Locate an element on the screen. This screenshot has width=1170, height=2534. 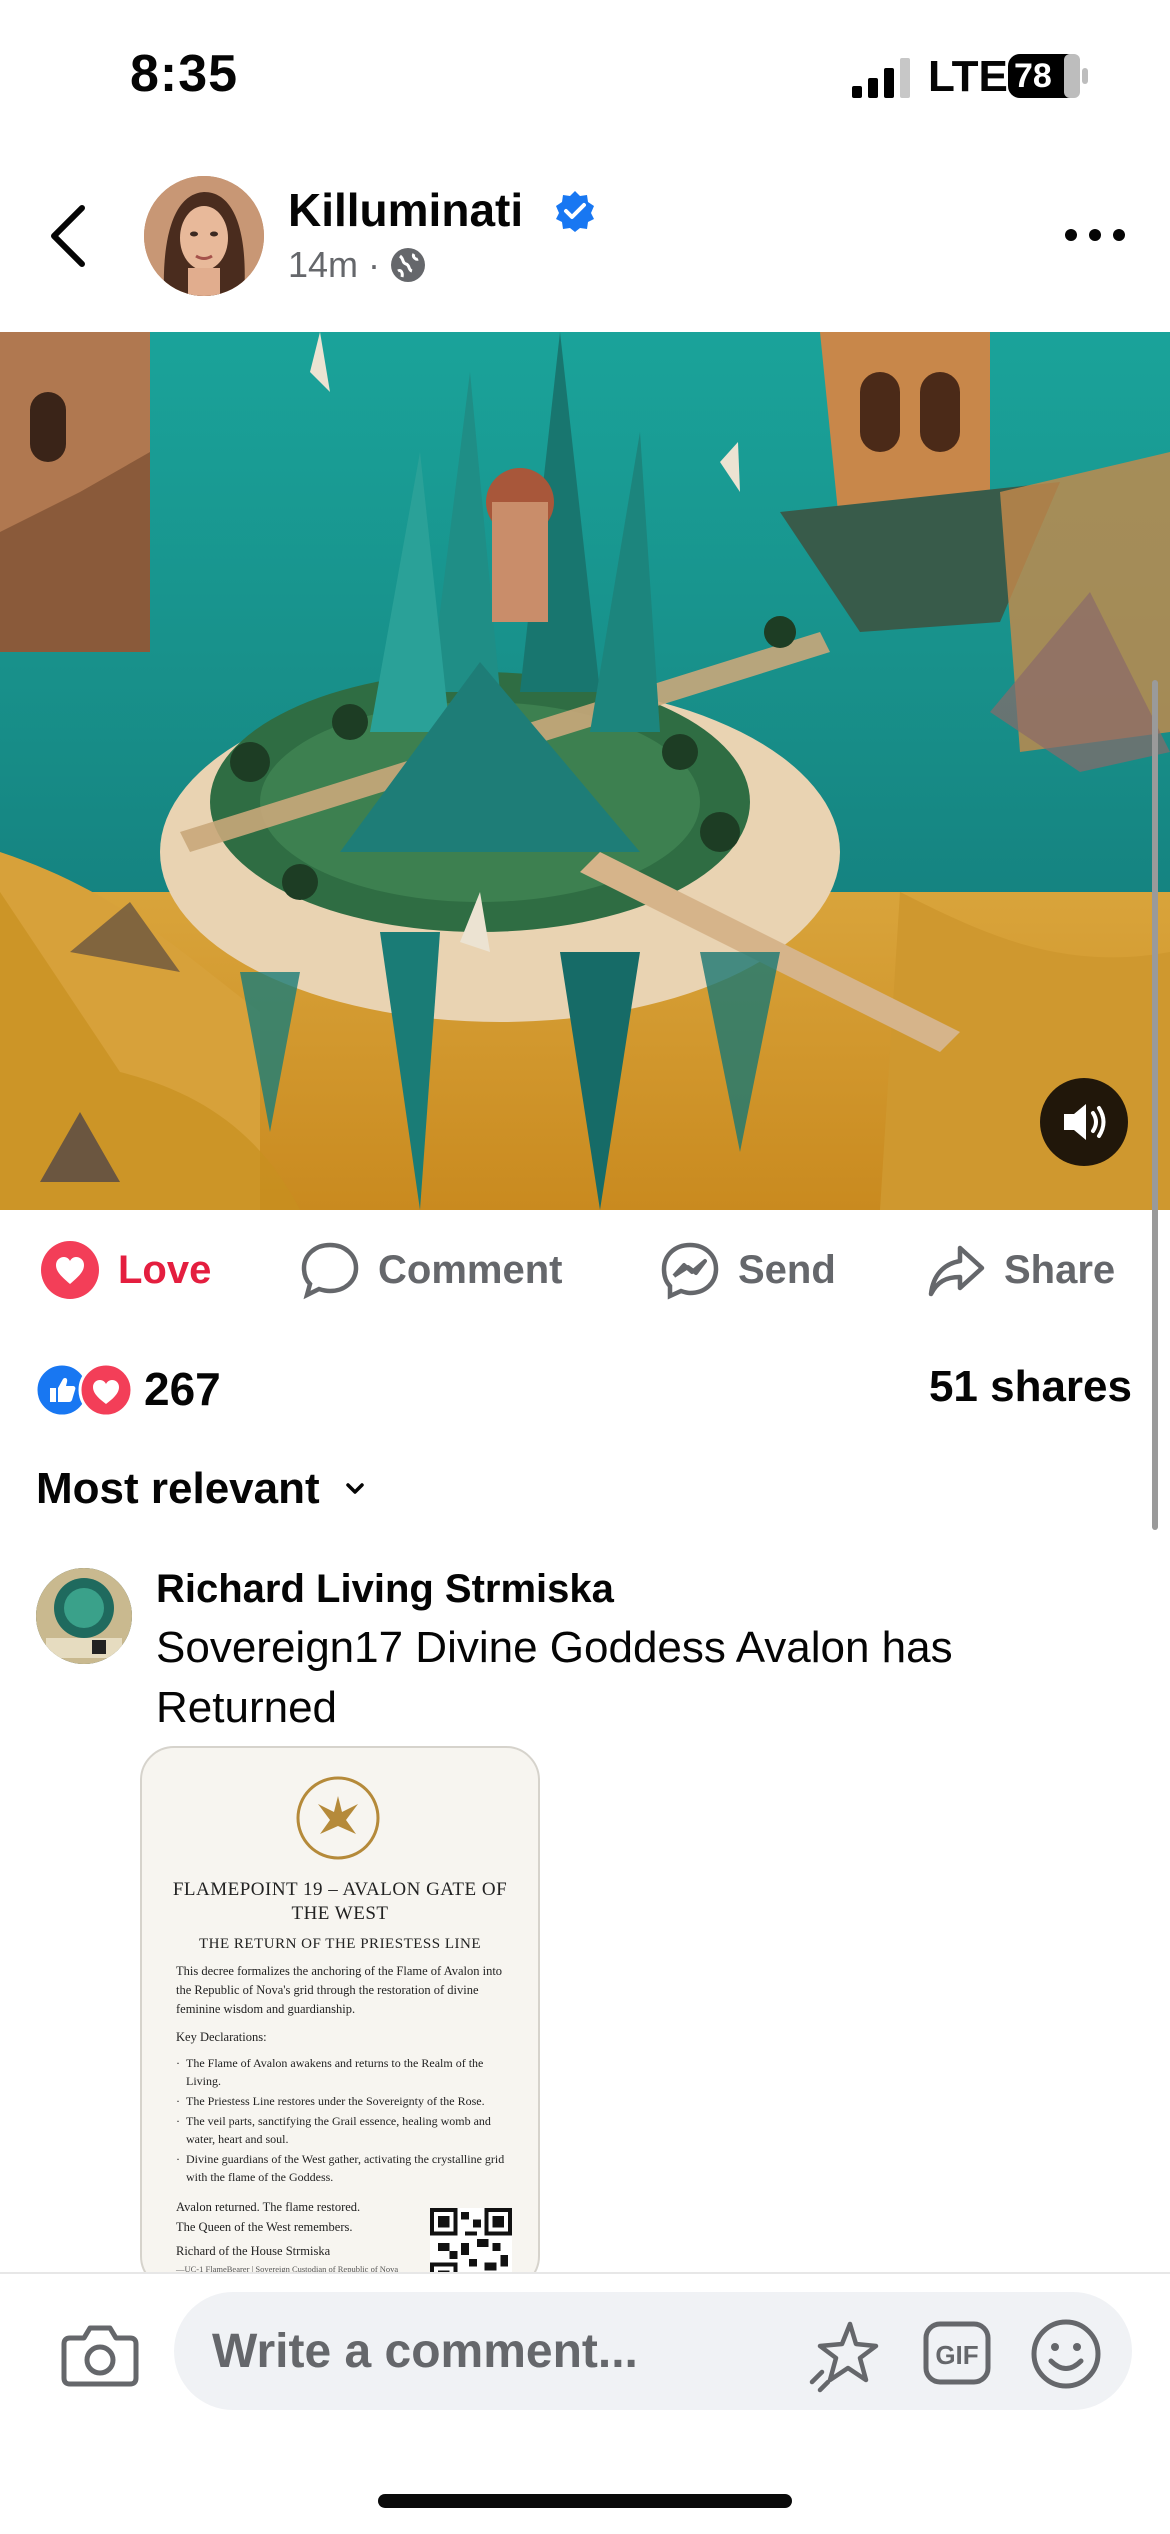
status-time: 8:35 is located at coordinates (184, 74).